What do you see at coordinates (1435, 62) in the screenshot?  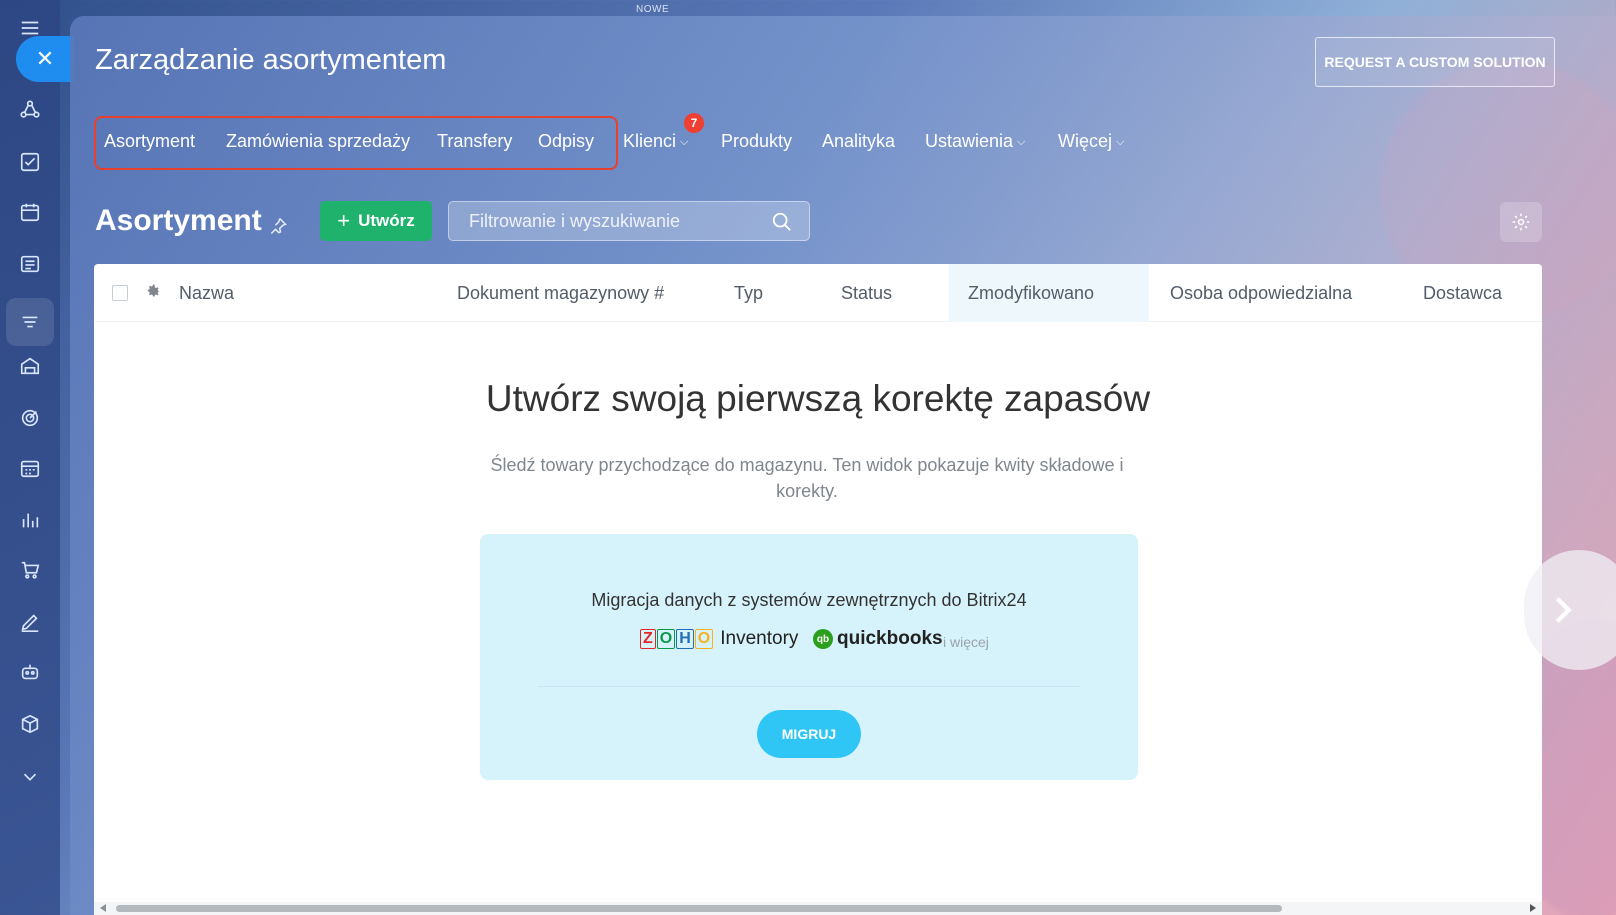 I see `request-custom-solution-button: REQUEST A CUSTOM SOLUTION` at bounding box center [1435, 62].